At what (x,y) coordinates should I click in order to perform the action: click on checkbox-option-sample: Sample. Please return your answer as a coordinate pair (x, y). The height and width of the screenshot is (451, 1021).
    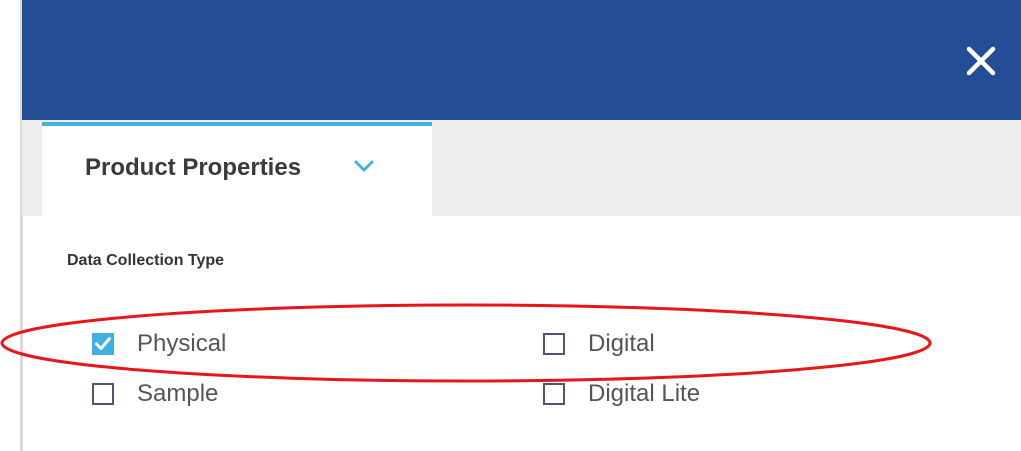
    Looking at the image, I should click on (155, 394).